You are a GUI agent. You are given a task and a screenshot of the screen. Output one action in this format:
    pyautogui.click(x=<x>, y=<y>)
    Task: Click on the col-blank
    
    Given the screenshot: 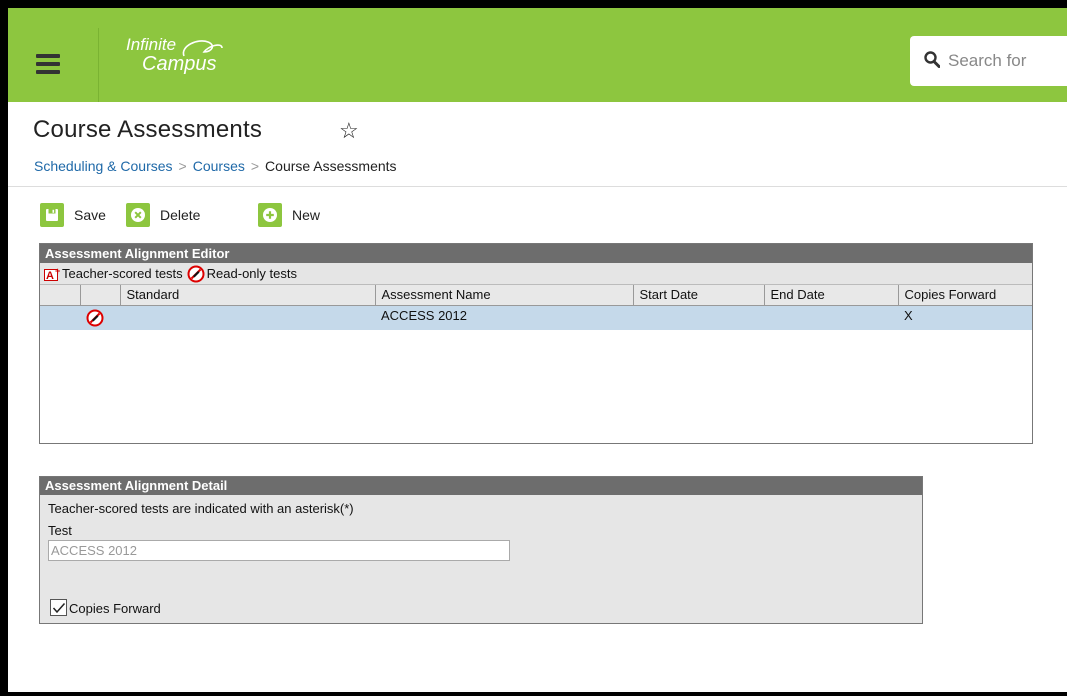 What is the action you would take?
    pyautogui.click(x=60, y=295)
    